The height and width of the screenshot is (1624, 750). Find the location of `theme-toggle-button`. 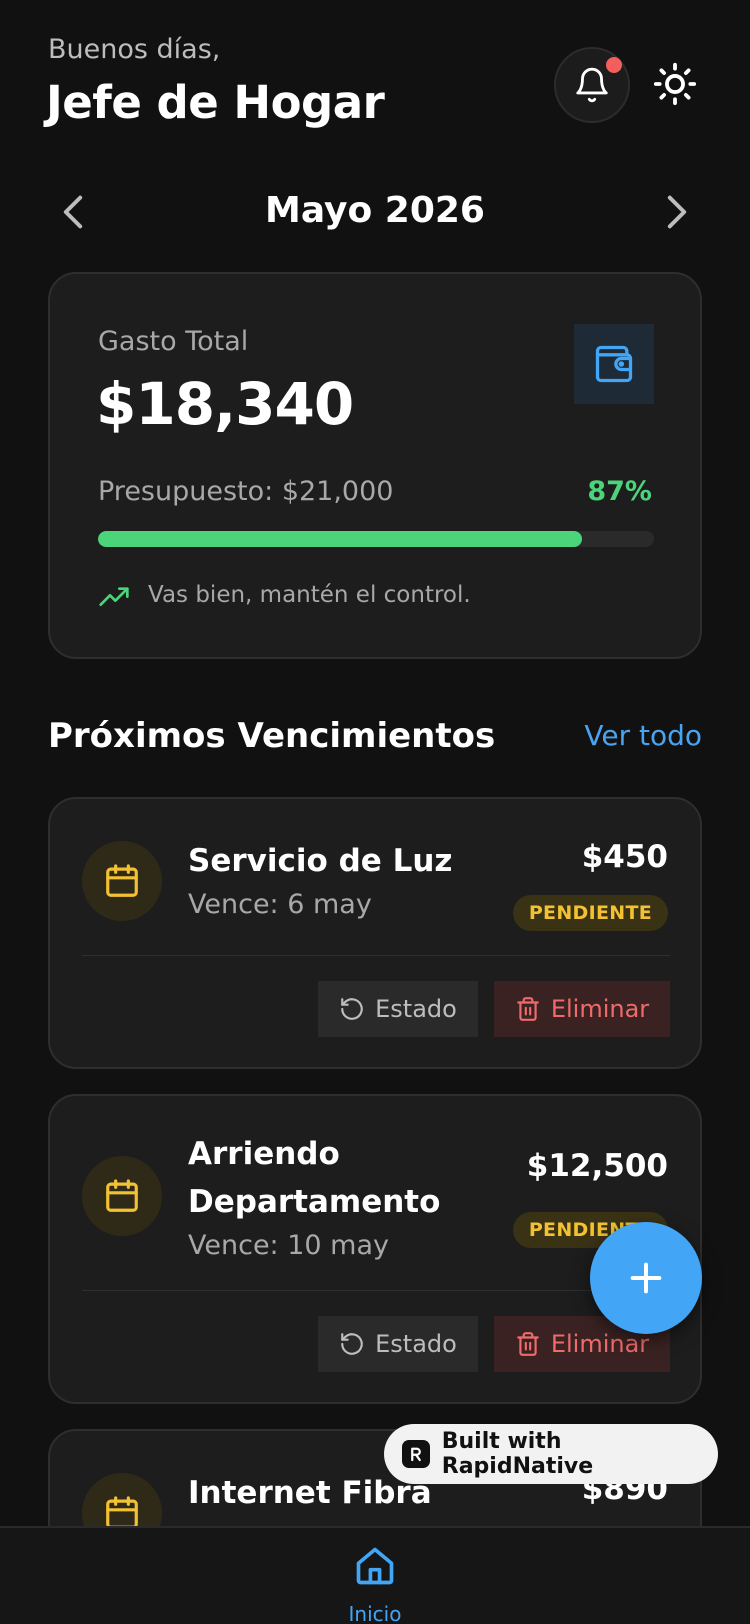

theme-toggle-button is located at coordinates (675, 84).